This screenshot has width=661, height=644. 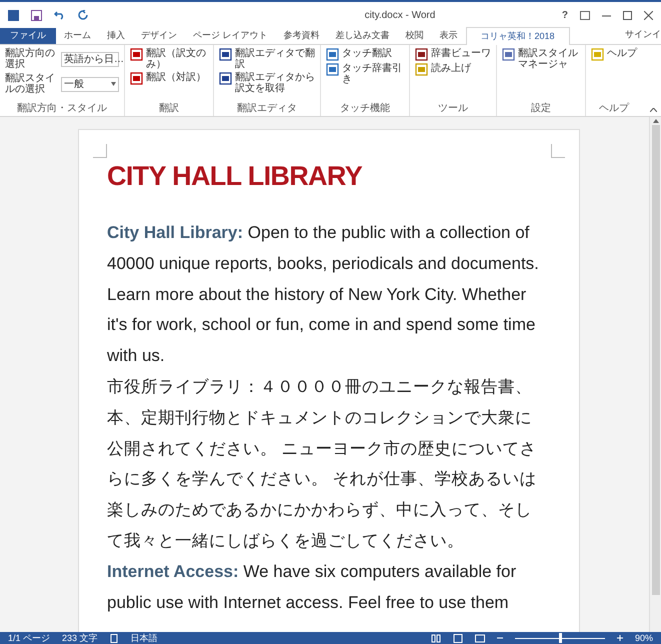 I want to click on ribbon-tab: コリャ英和！2018, so click(x=518, y=36).